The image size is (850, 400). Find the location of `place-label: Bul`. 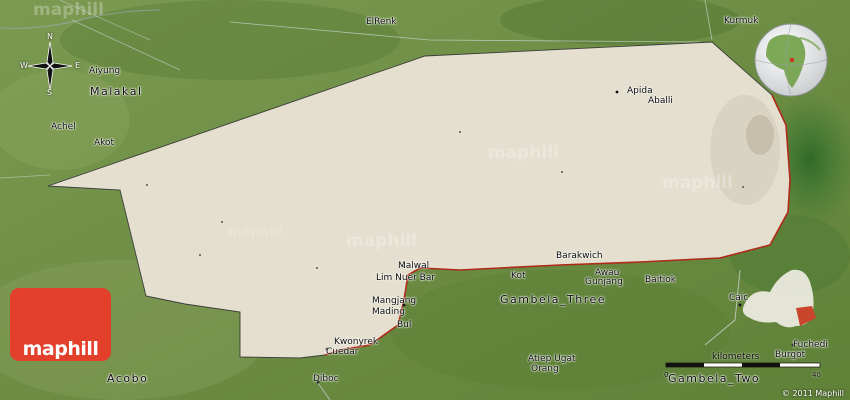

place-label: Bul is located at coordinates (404, 325).